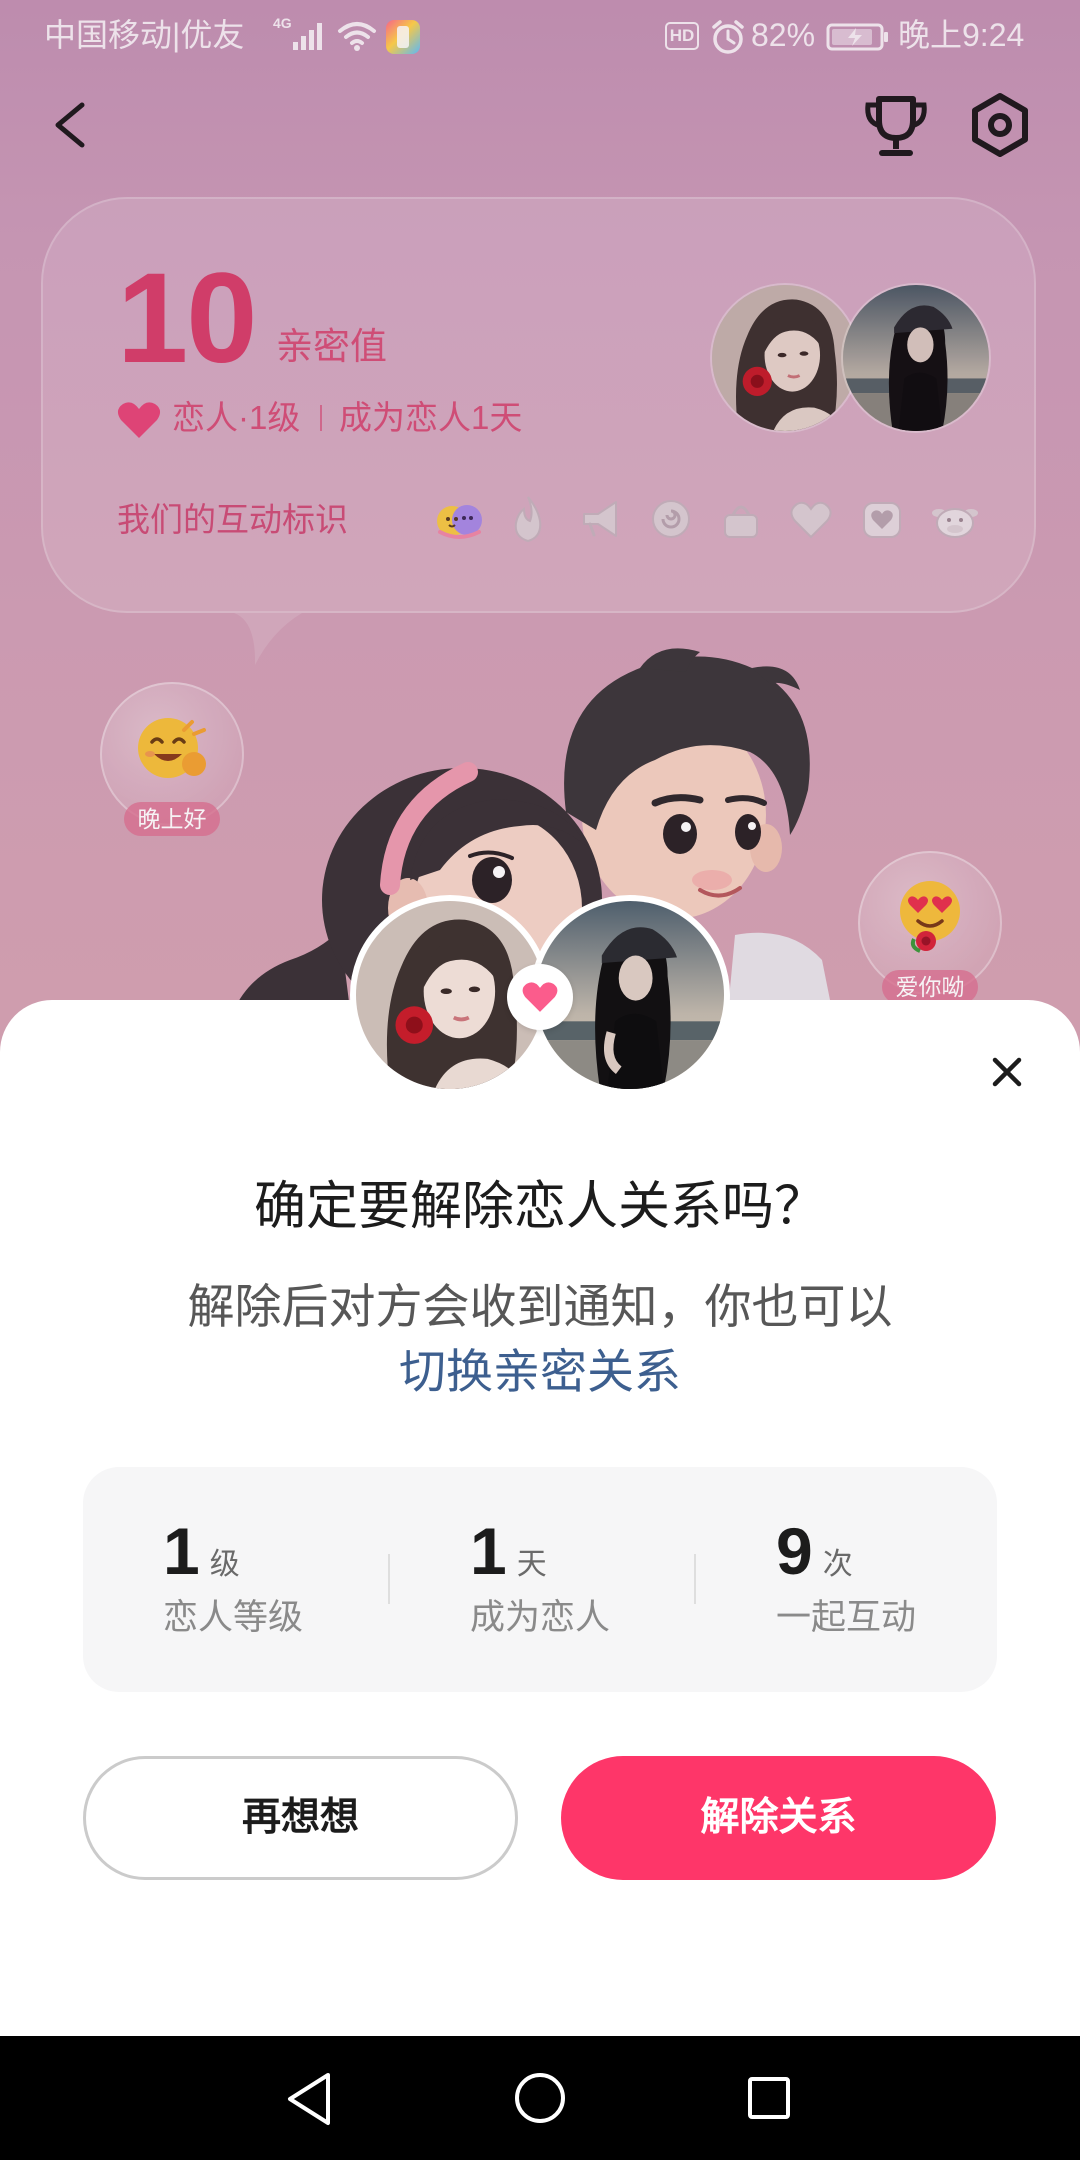  What do you see at coordinates (181, 1551) in the screenshot?
I see `stat-level-value: 1` at bounding box center [181, 1551].